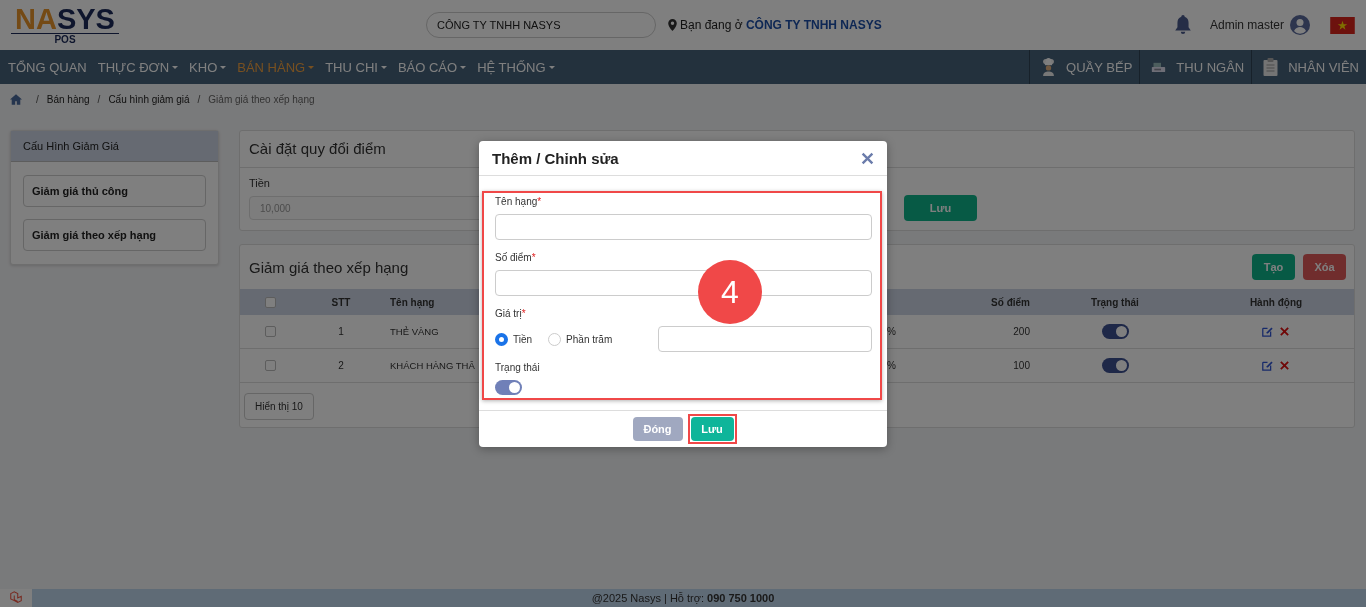  What do you see at coordinates (683, 227) in the screenshot?
I see `text-input-field` at bounding box center [683, 227].